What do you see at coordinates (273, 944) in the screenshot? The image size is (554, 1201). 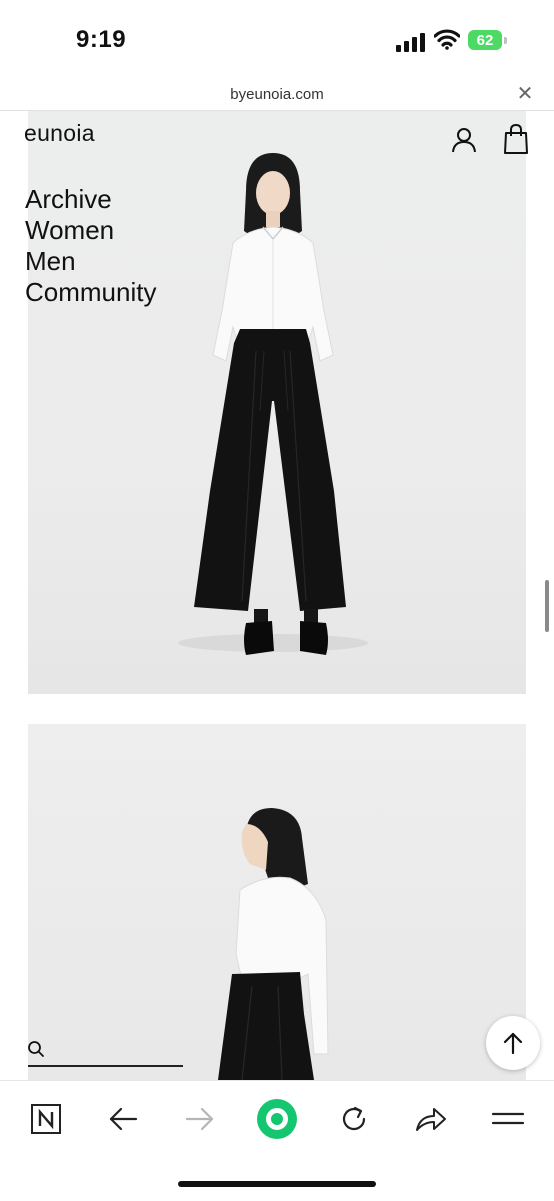 I see `model-side-illustration` at bounding box center [273, 944].